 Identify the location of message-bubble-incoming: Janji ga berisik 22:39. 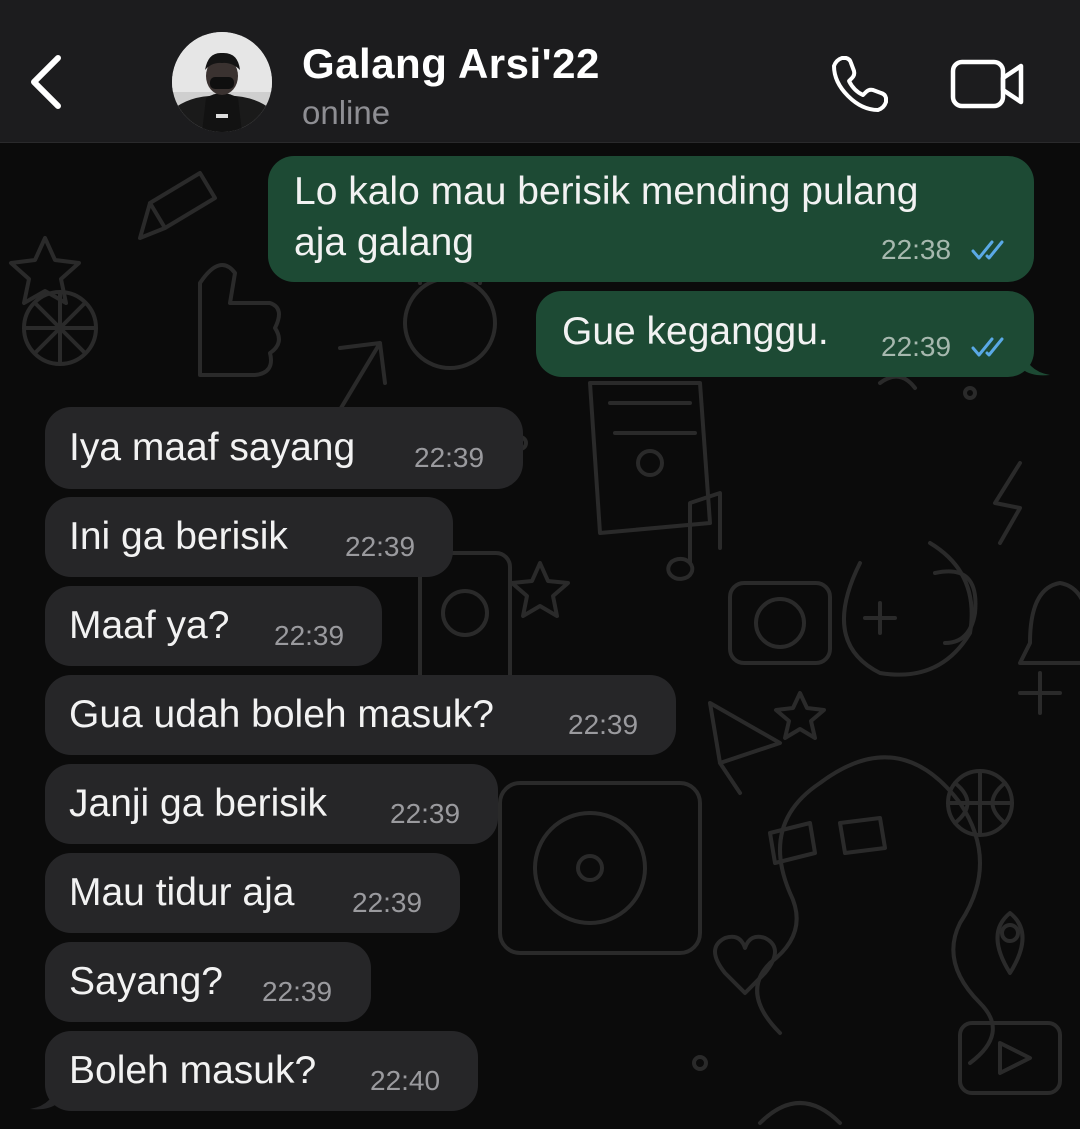
(271, 804).